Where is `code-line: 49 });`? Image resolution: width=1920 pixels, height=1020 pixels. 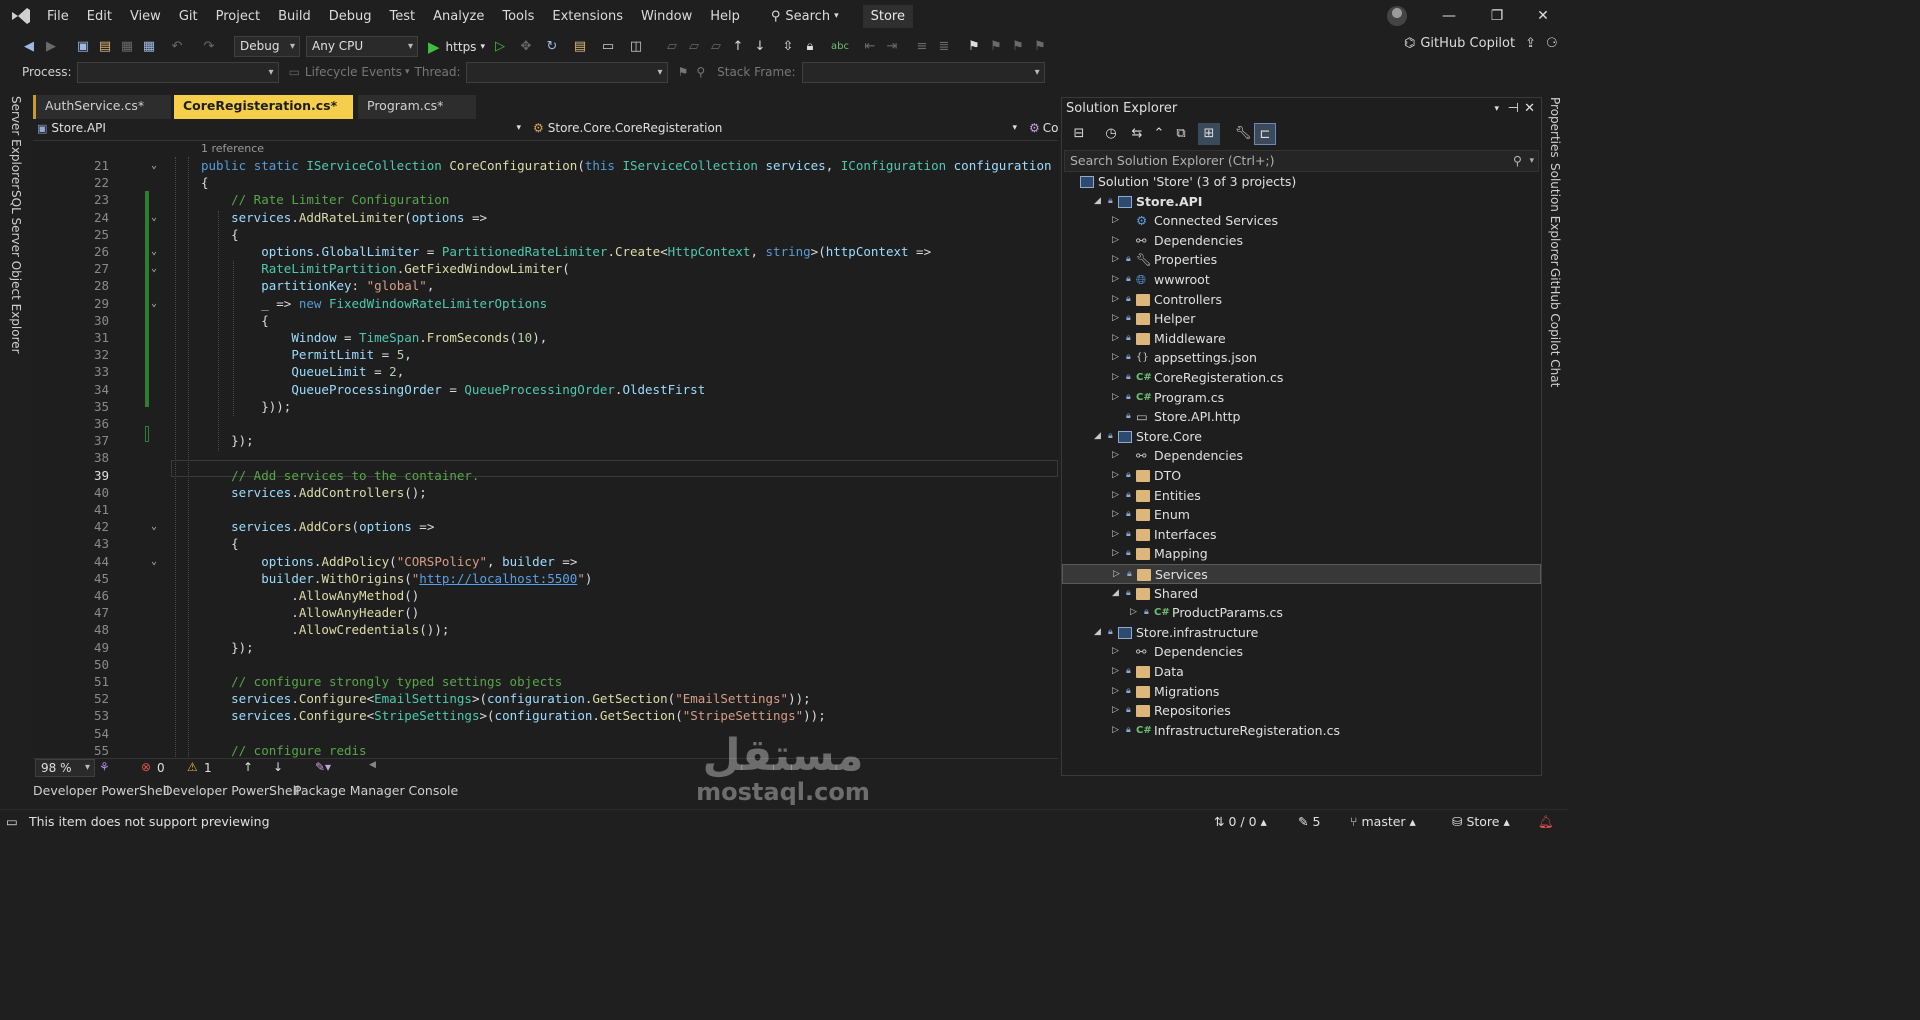
code-line: 49 }); is located at coordinates (545, 647).